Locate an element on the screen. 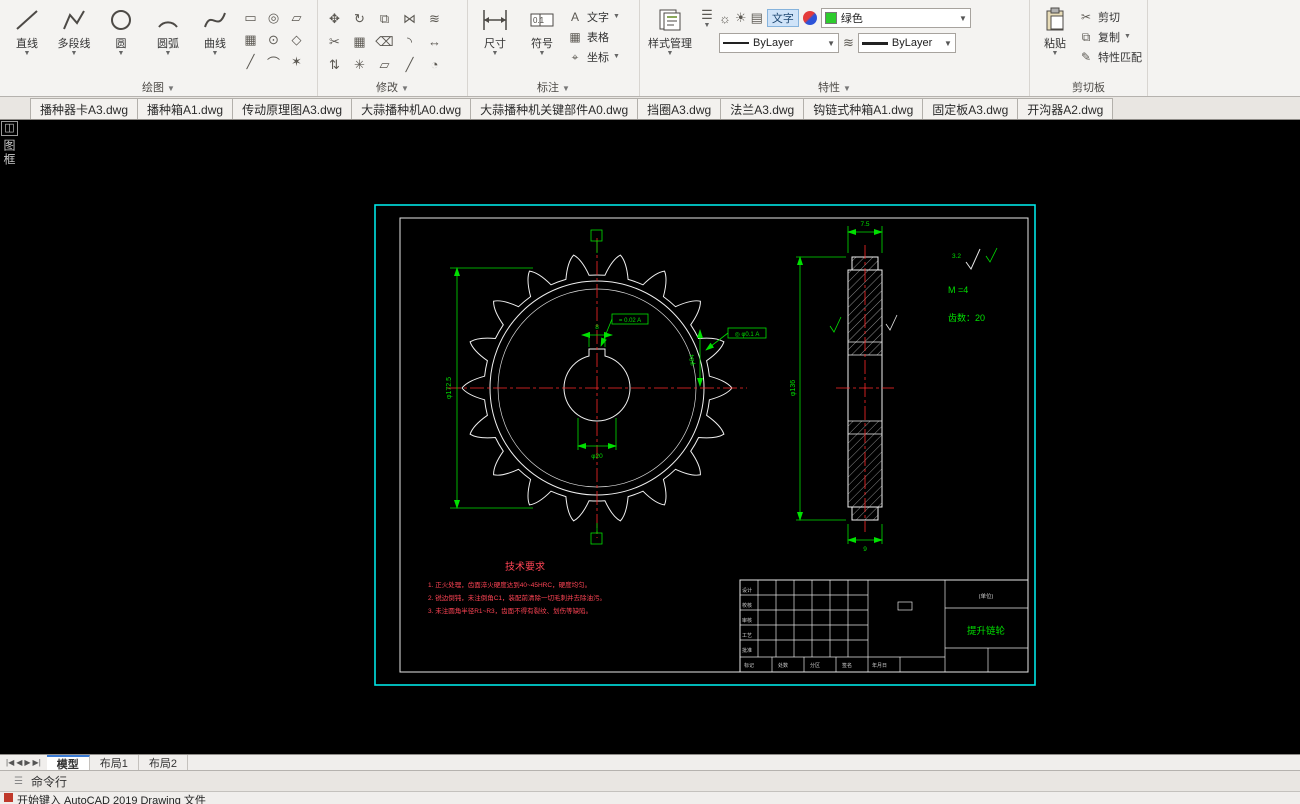 This screenshot has height=804, width=1300. color-dropdown: 绿色 ▼ is located at coordinates (895, 18).